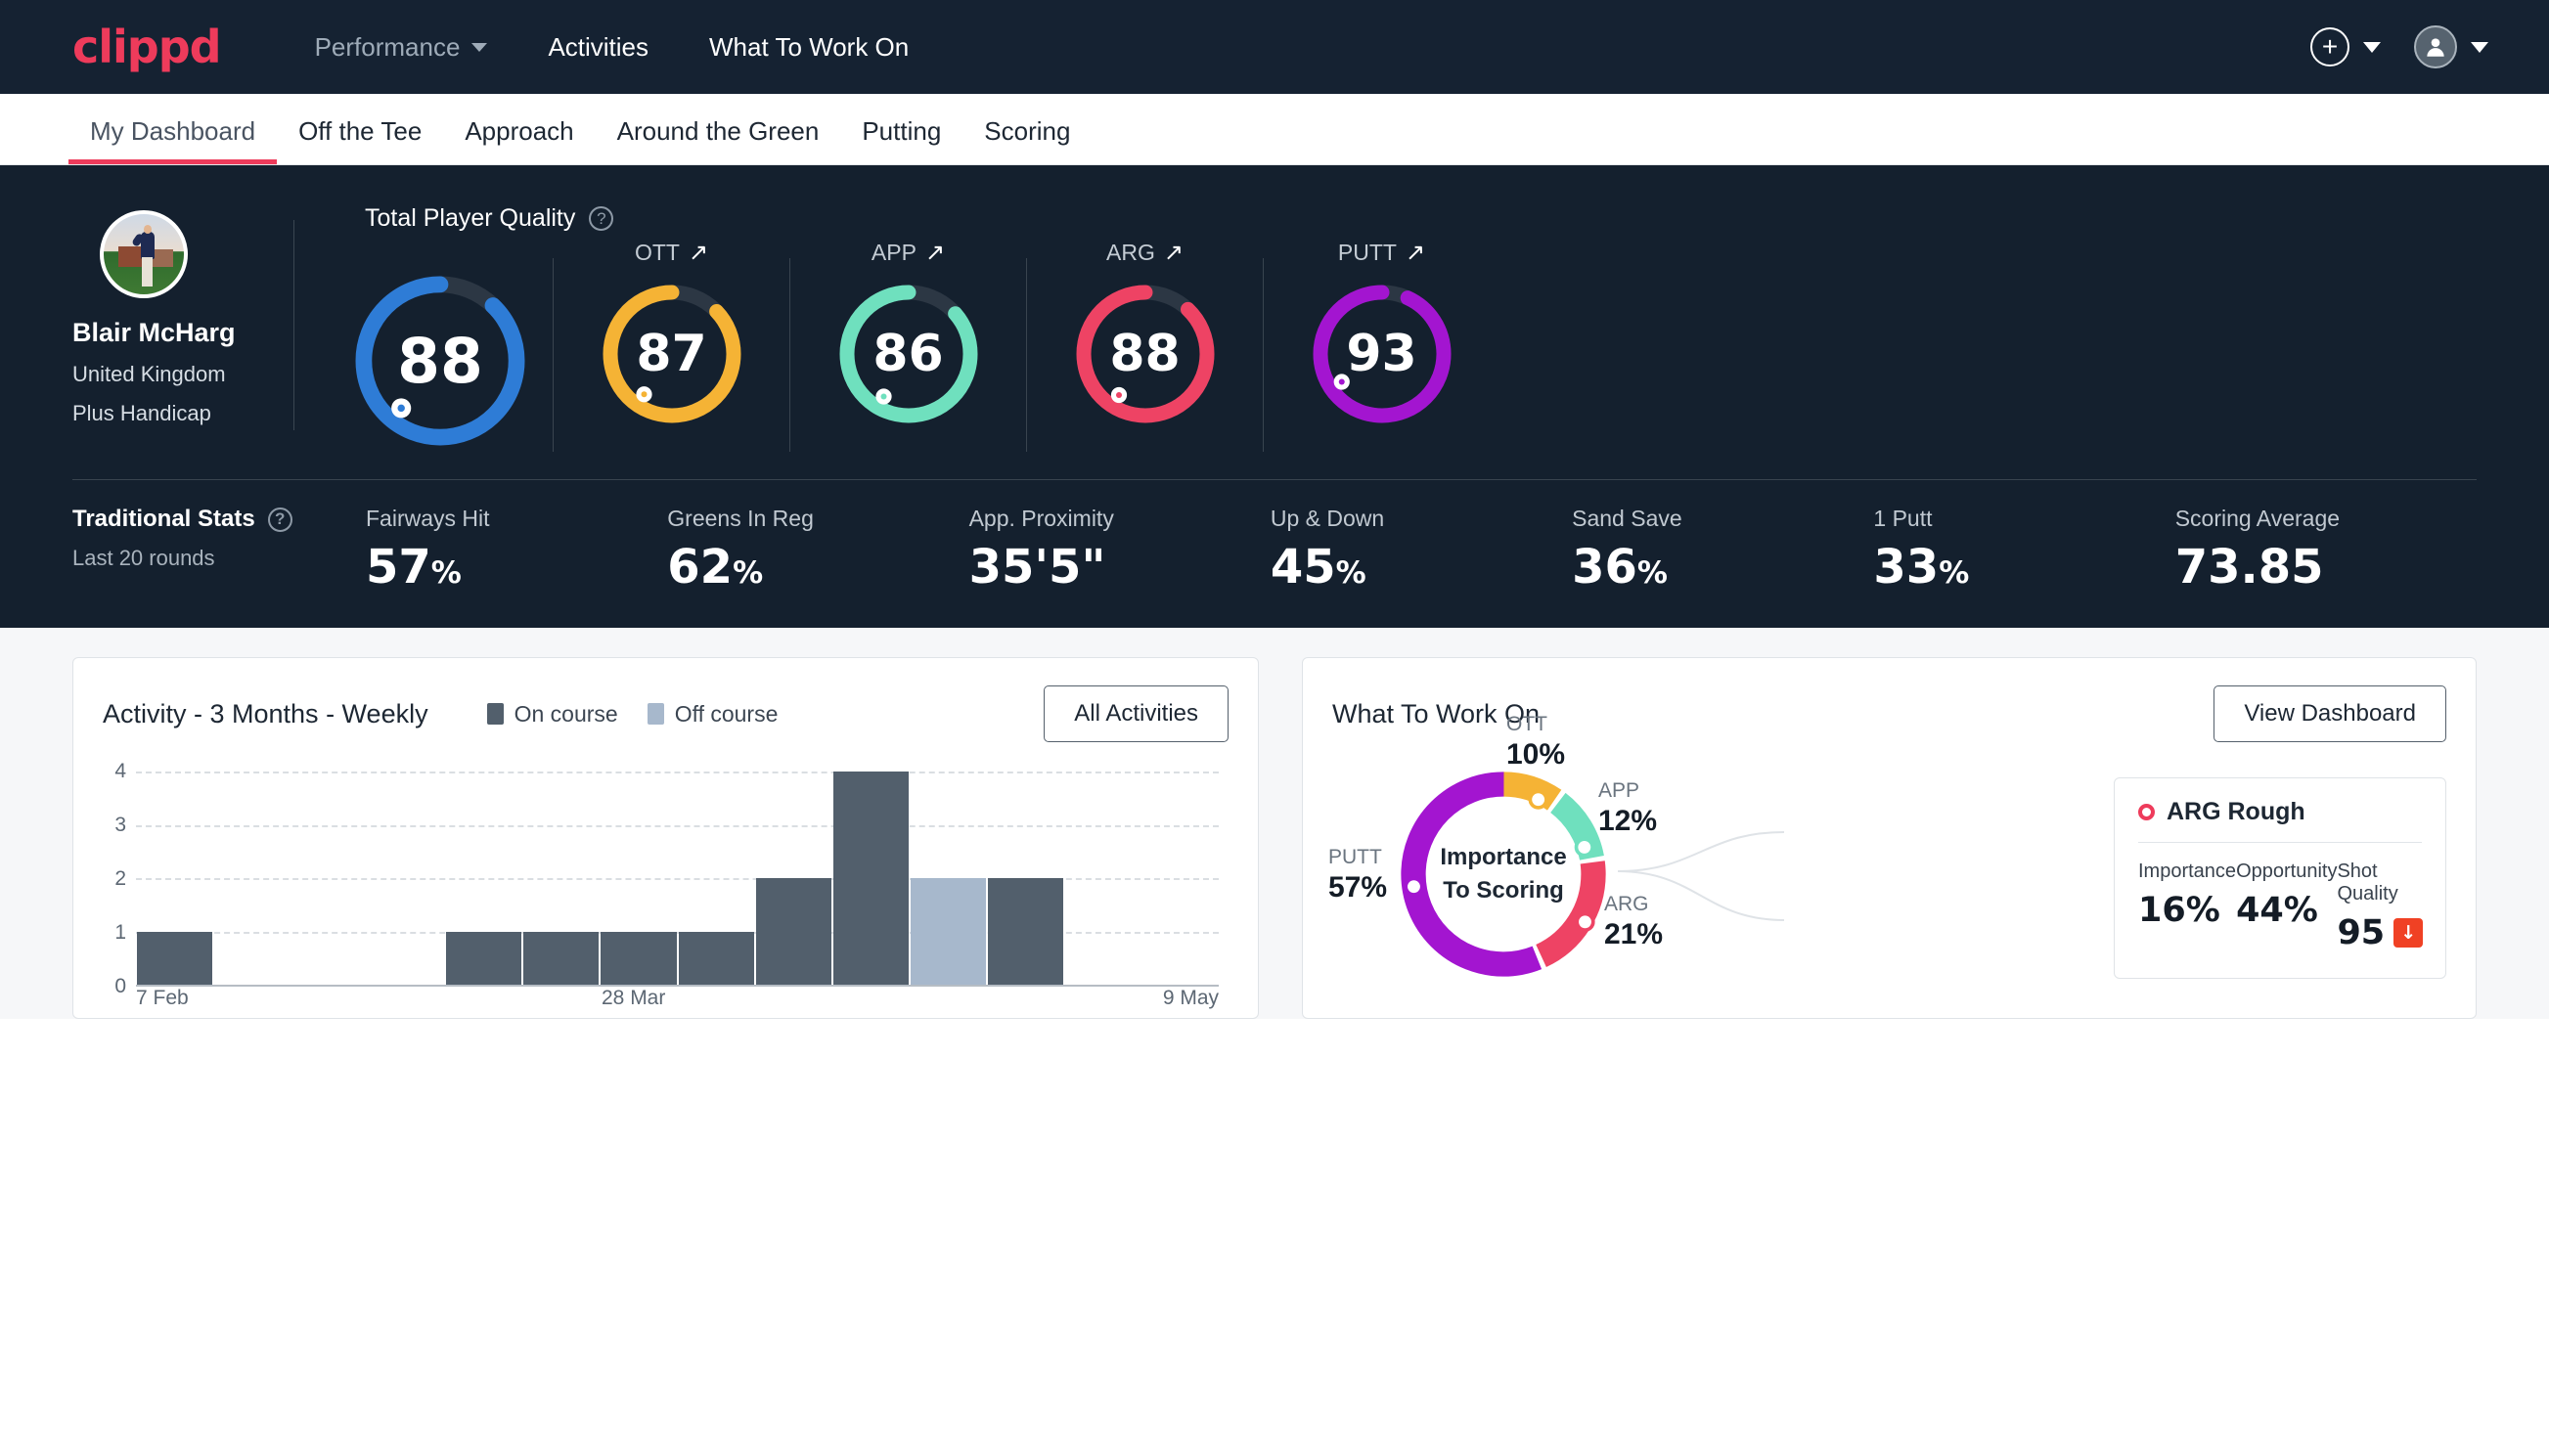  I want to click on nav-link-activities: Activities, so click(598, 47).